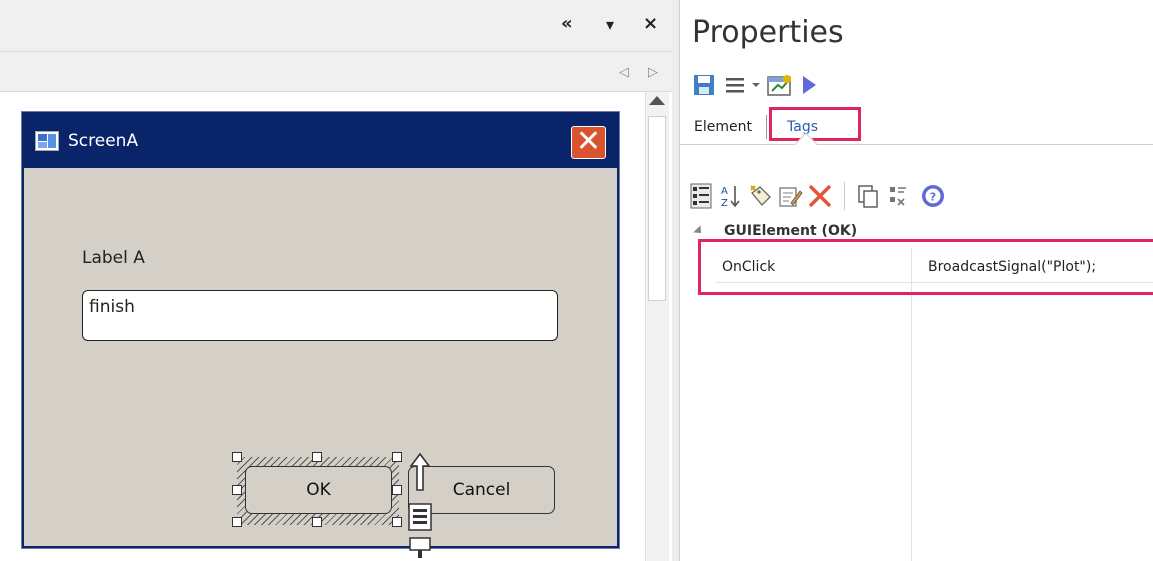  Describe the element at coordinates (701, 196) in the screenshot. I see `categorized-view-icon` at that location.